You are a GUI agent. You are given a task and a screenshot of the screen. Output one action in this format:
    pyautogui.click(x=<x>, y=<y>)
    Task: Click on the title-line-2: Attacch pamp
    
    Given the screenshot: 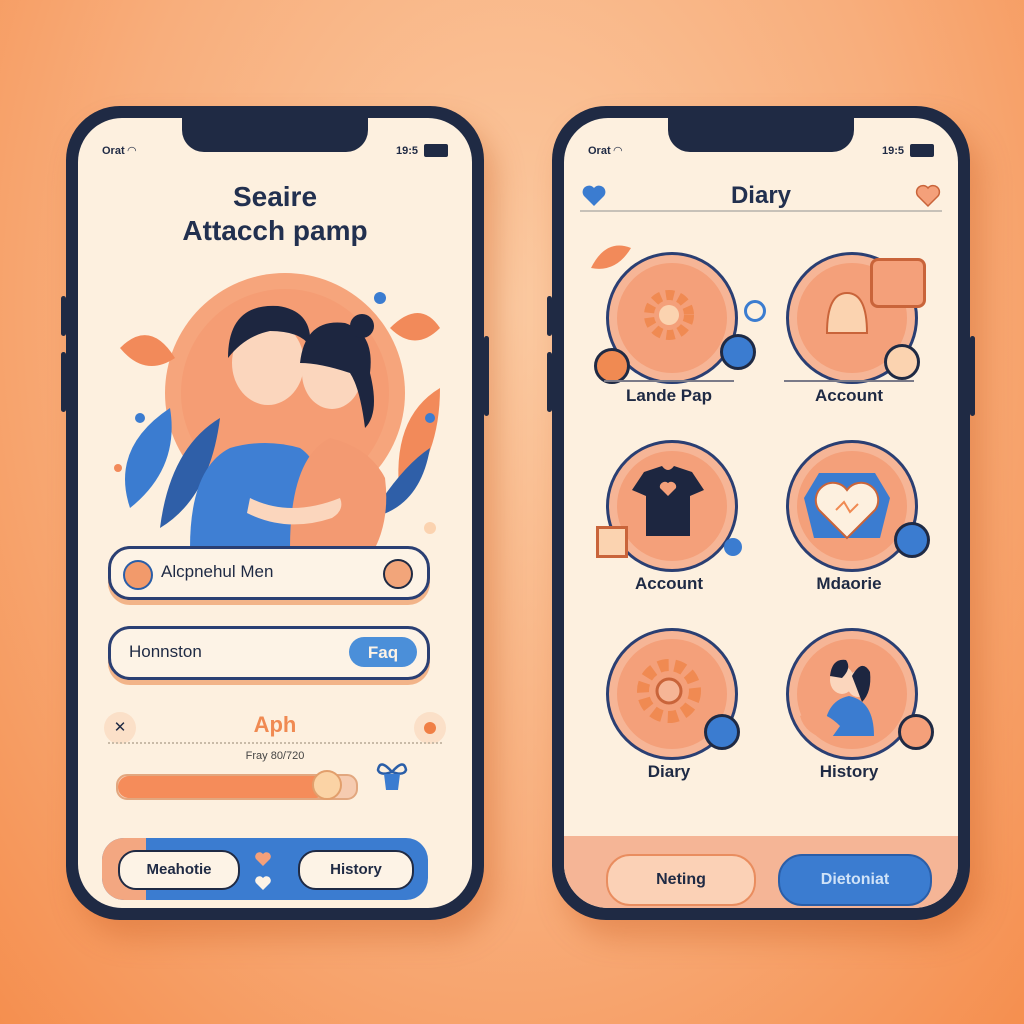 What is the action you would take?
    pyautogui.click(x=275, y=230)
    